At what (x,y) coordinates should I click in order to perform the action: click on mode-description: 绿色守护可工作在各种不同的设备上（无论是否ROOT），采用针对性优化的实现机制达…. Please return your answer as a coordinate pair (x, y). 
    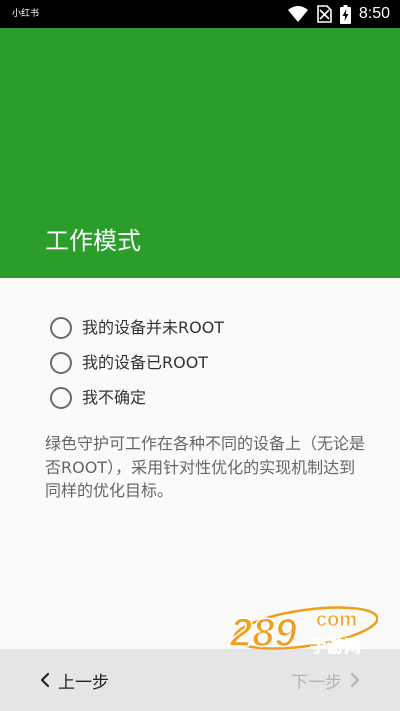
    Looking at the image, I should click on (205, 467).